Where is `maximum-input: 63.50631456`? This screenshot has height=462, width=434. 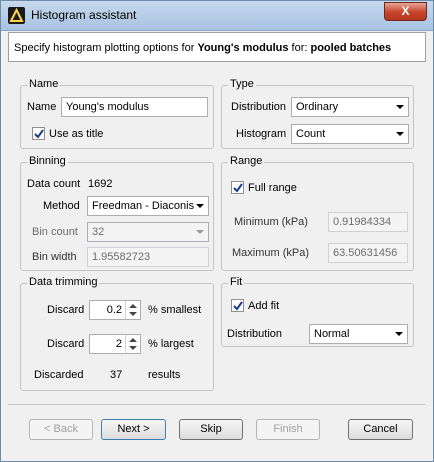 maximum-input: 63.50631456 is located at coordinates (368, 253).